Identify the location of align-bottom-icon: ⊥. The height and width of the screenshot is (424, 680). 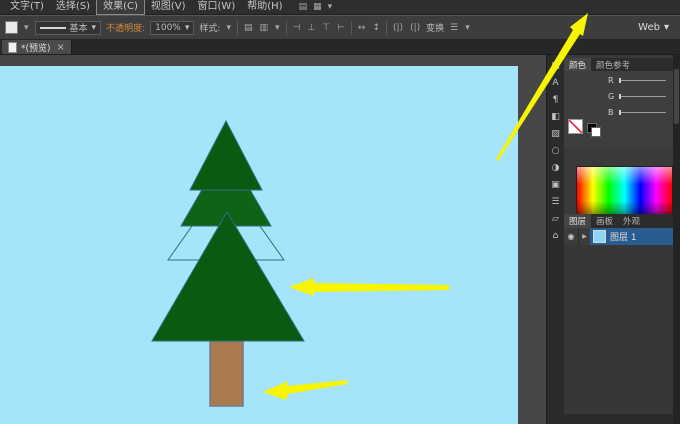
(311, 28).